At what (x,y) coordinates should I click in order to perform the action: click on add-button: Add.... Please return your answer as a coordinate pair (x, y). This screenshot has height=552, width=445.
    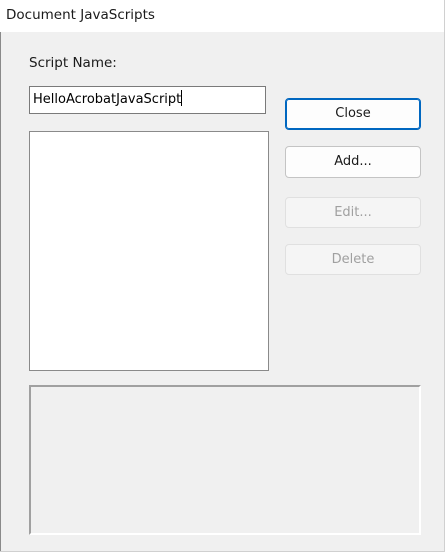
    Looking at the image, I should click on (353, 162).